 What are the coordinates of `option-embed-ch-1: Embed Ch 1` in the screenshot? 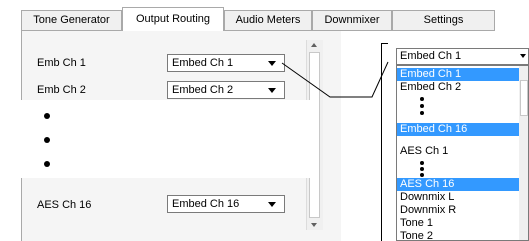 It's located at (458, 74).